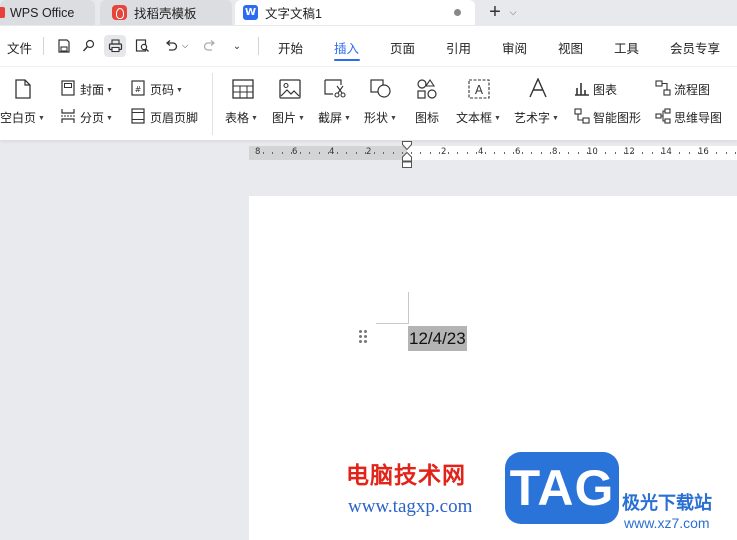 The width and height of the screenshot is (737, 540). Describe the element at coordinates (237, 46) in the screenshot. I see `quick-access-more-chevron-icon: ⌄` at that location.